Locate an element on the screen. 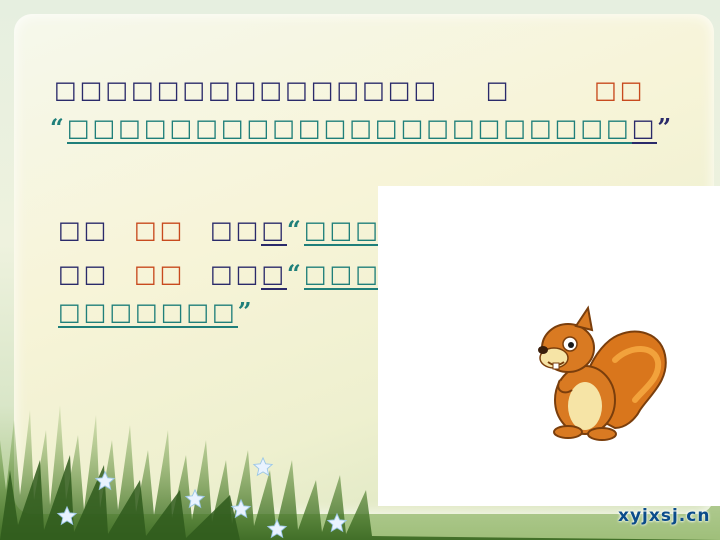 Image resolution: width=720 pixels, height=540 pixels. line3-mid: □□ is located at coordinates (236, 230).